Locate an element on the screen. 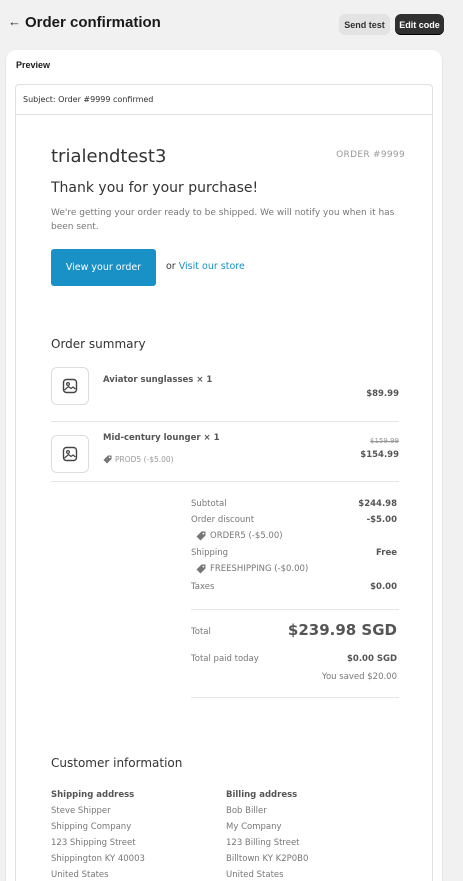 This screenshot has height=881, width=463. item-discount: PROD5 (-$5.00) is located at coordinates (138, 459).